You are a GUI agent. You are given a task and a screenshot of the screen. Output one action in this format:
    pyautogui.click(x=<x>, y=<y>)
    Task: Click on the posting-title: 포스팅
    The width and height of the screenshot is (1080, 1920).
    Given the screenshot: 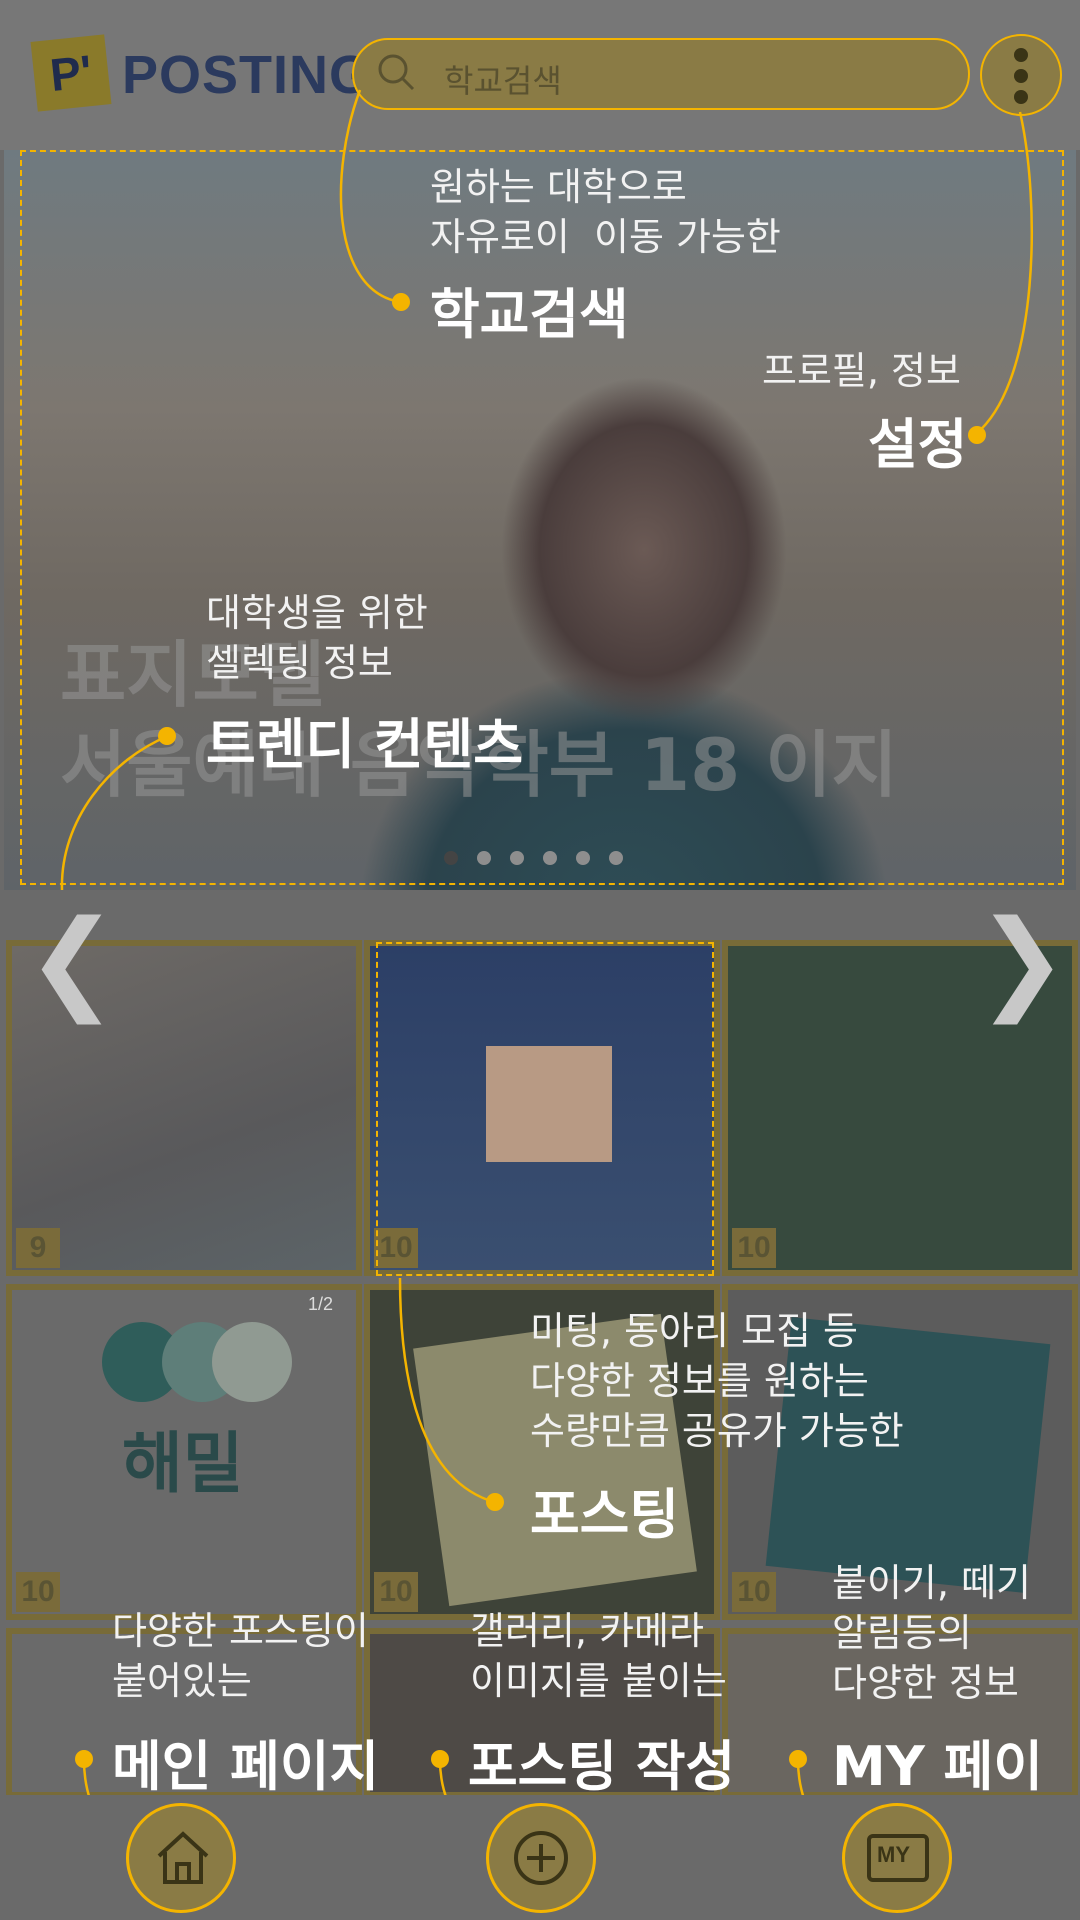 What is the action you would take?
    pyautogui.click(x=605, y=1514)
    